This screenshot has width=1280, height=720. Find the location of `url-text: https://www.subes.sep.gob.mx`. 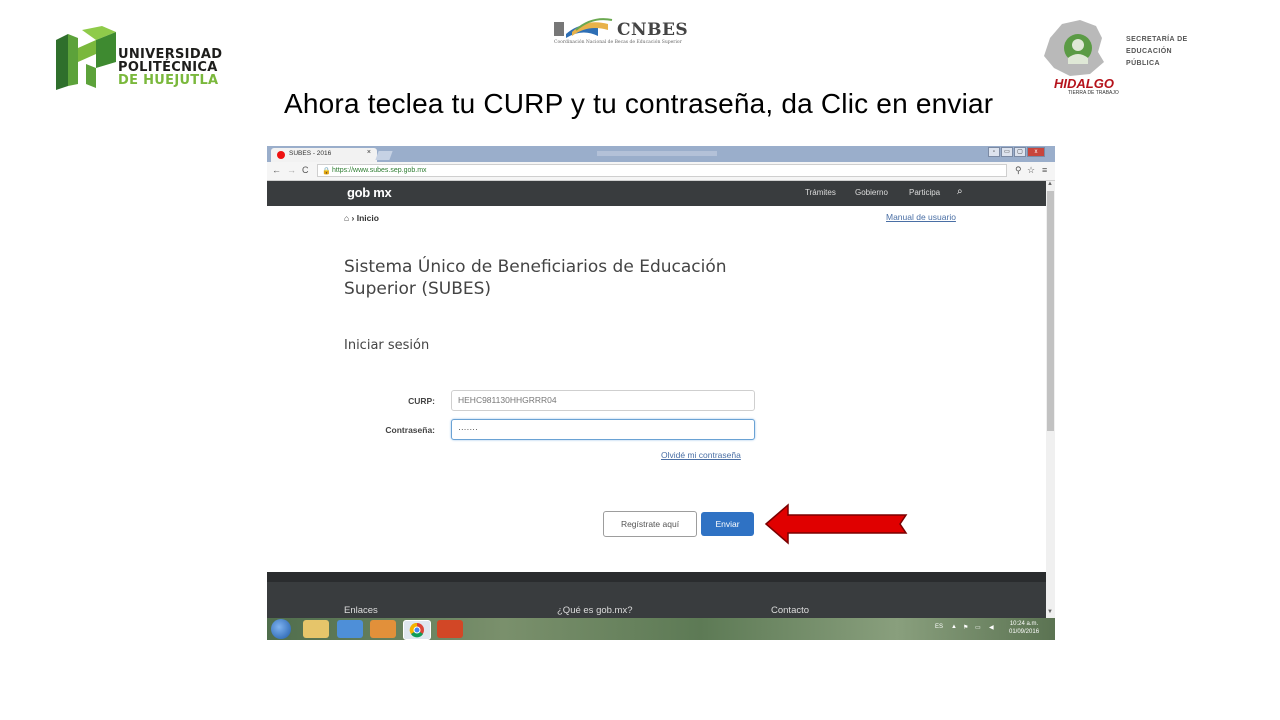

url-text: https://www.subes.sep.gob.mx is located at coordinates (379, 170).